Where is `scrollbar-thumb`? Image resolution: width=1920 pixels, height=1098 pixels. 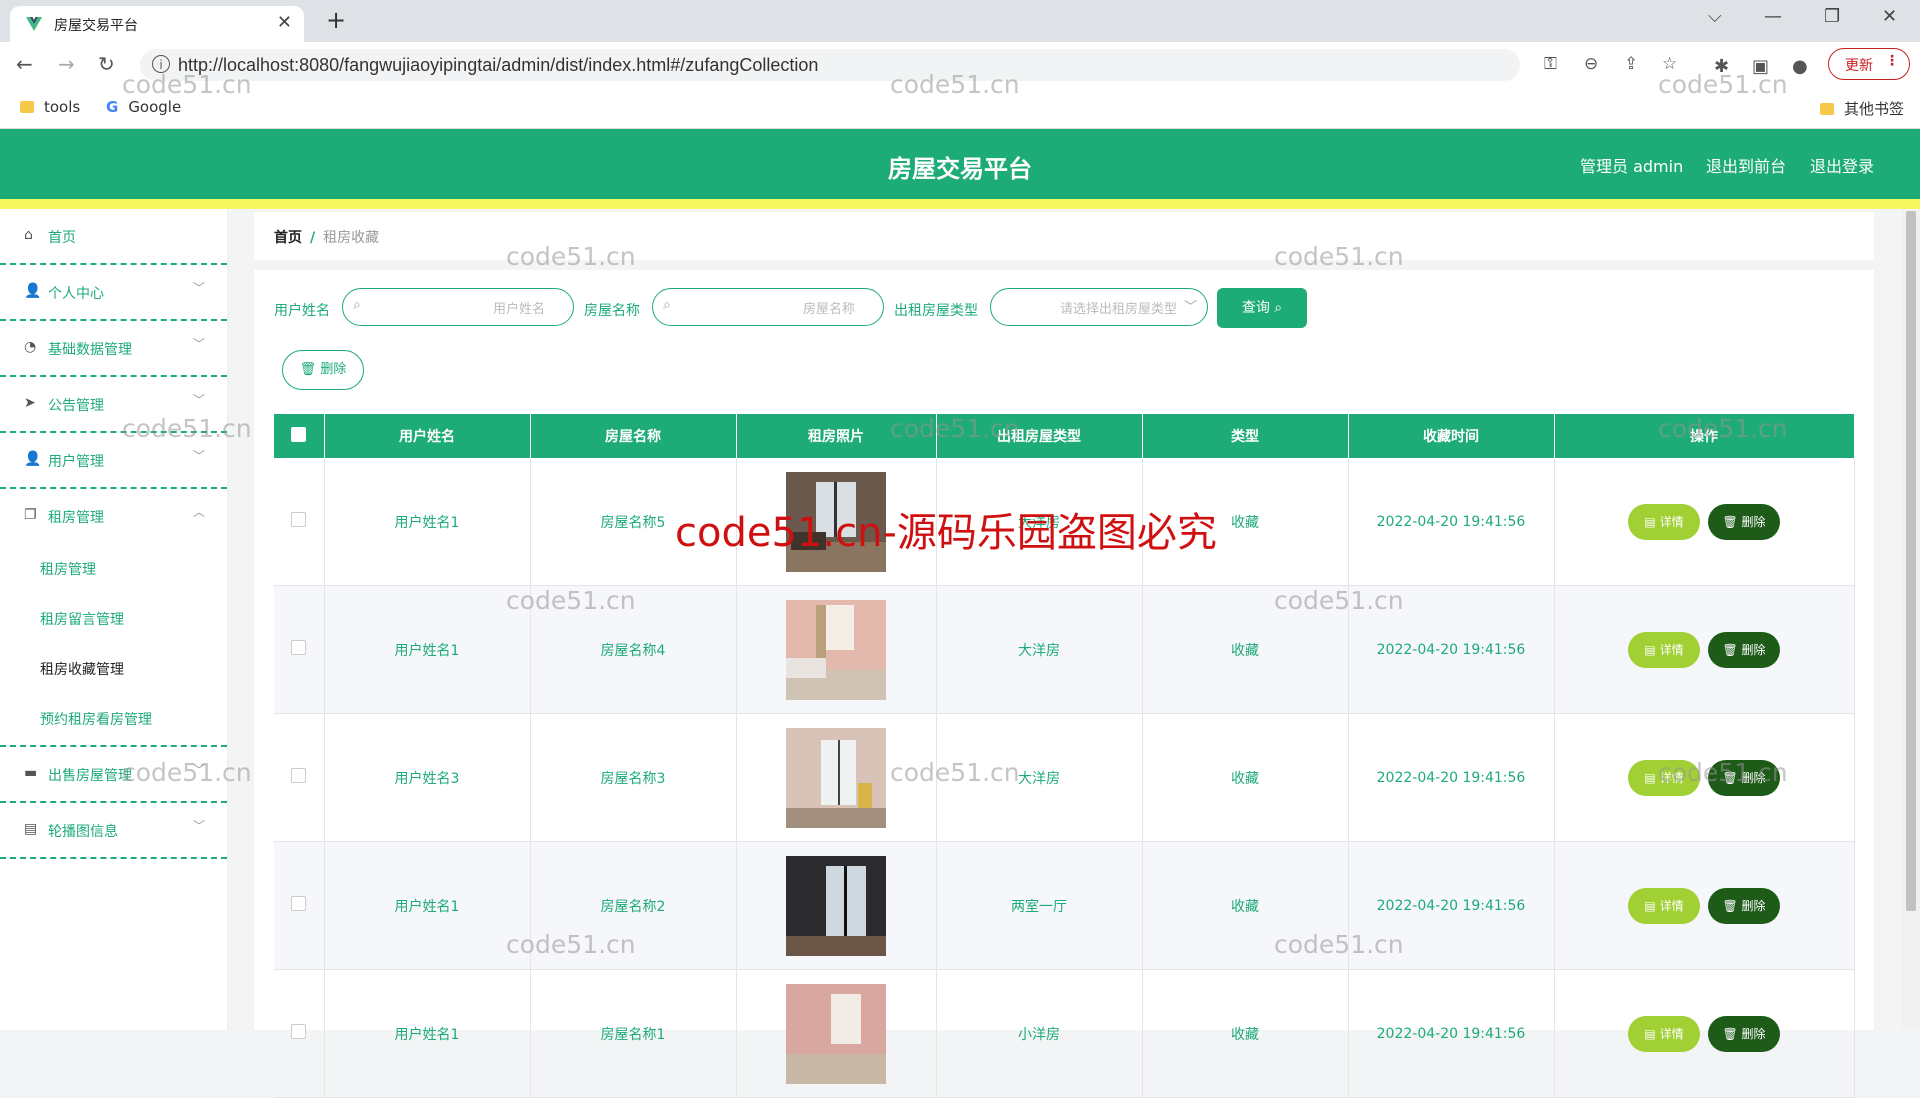 scrollbar-thumb is located at coordinates (1911, 561).